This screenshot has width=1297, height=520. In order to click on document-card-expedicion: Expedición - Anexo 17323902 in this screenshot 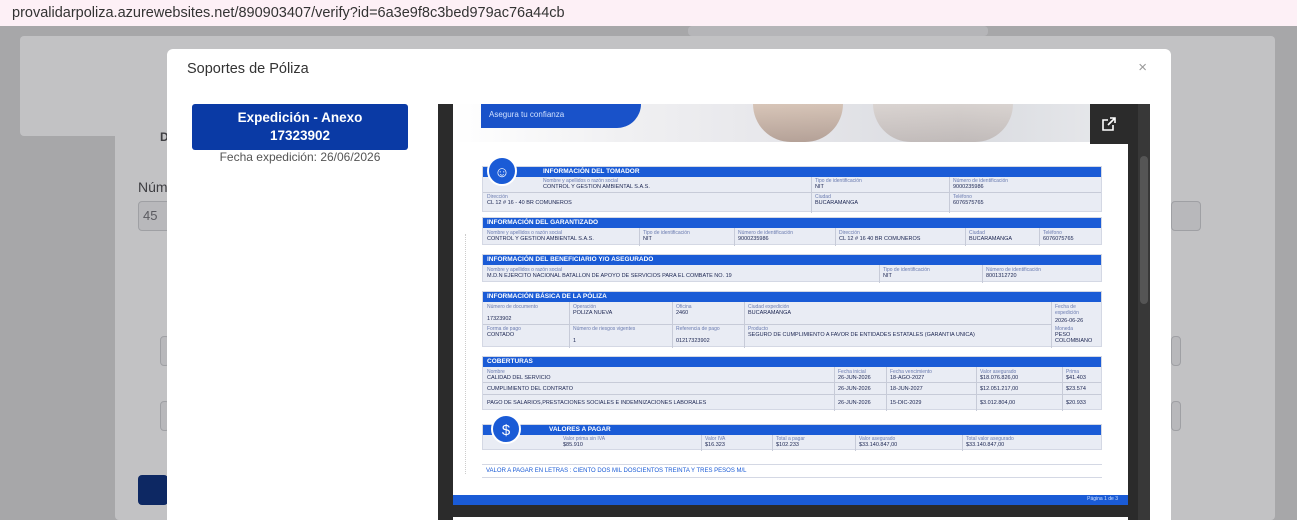, I will do `click(300, 127)`.